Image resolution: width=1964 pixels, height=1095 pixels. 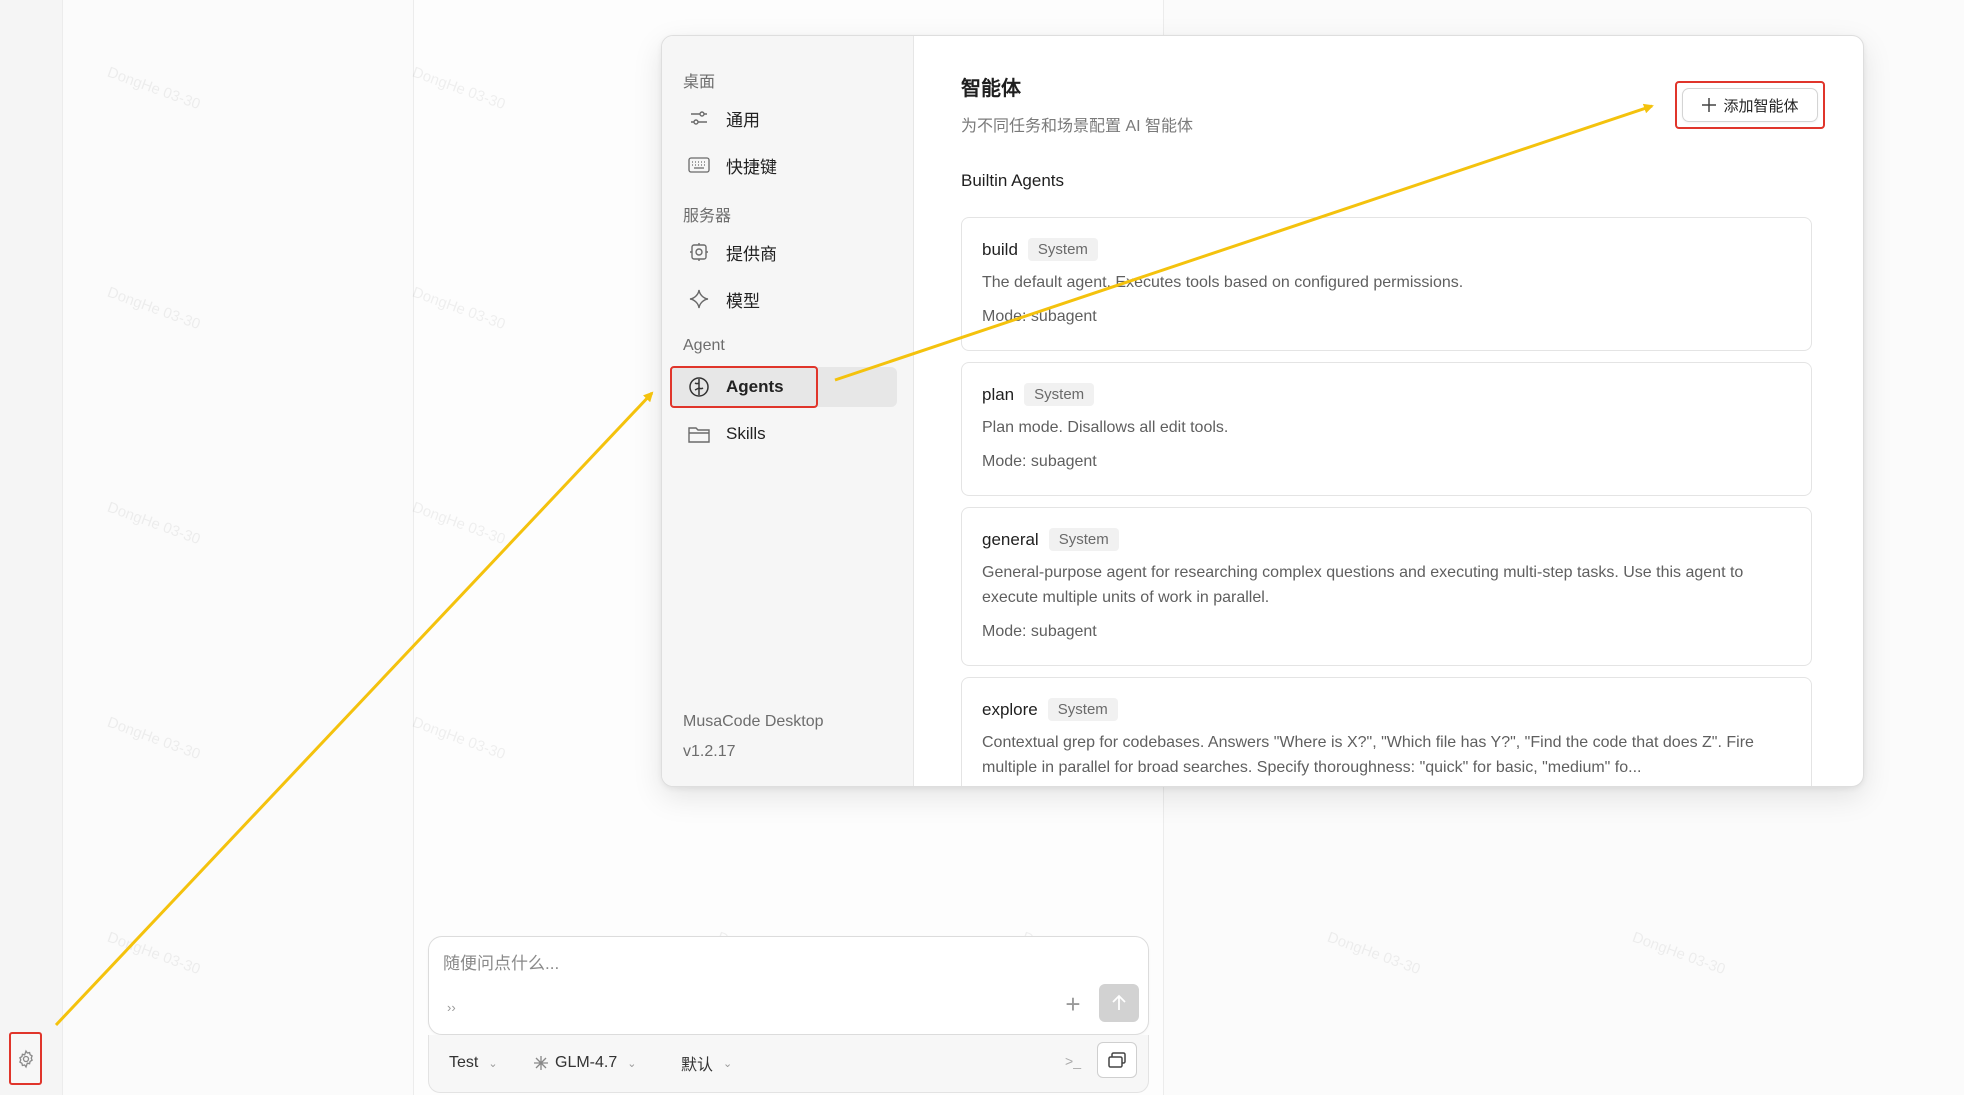 What do you see at coordinates (704, 345) in the screenshot?
I see `nav-group-title-agent: Agent` at bounding box center [704, 345].